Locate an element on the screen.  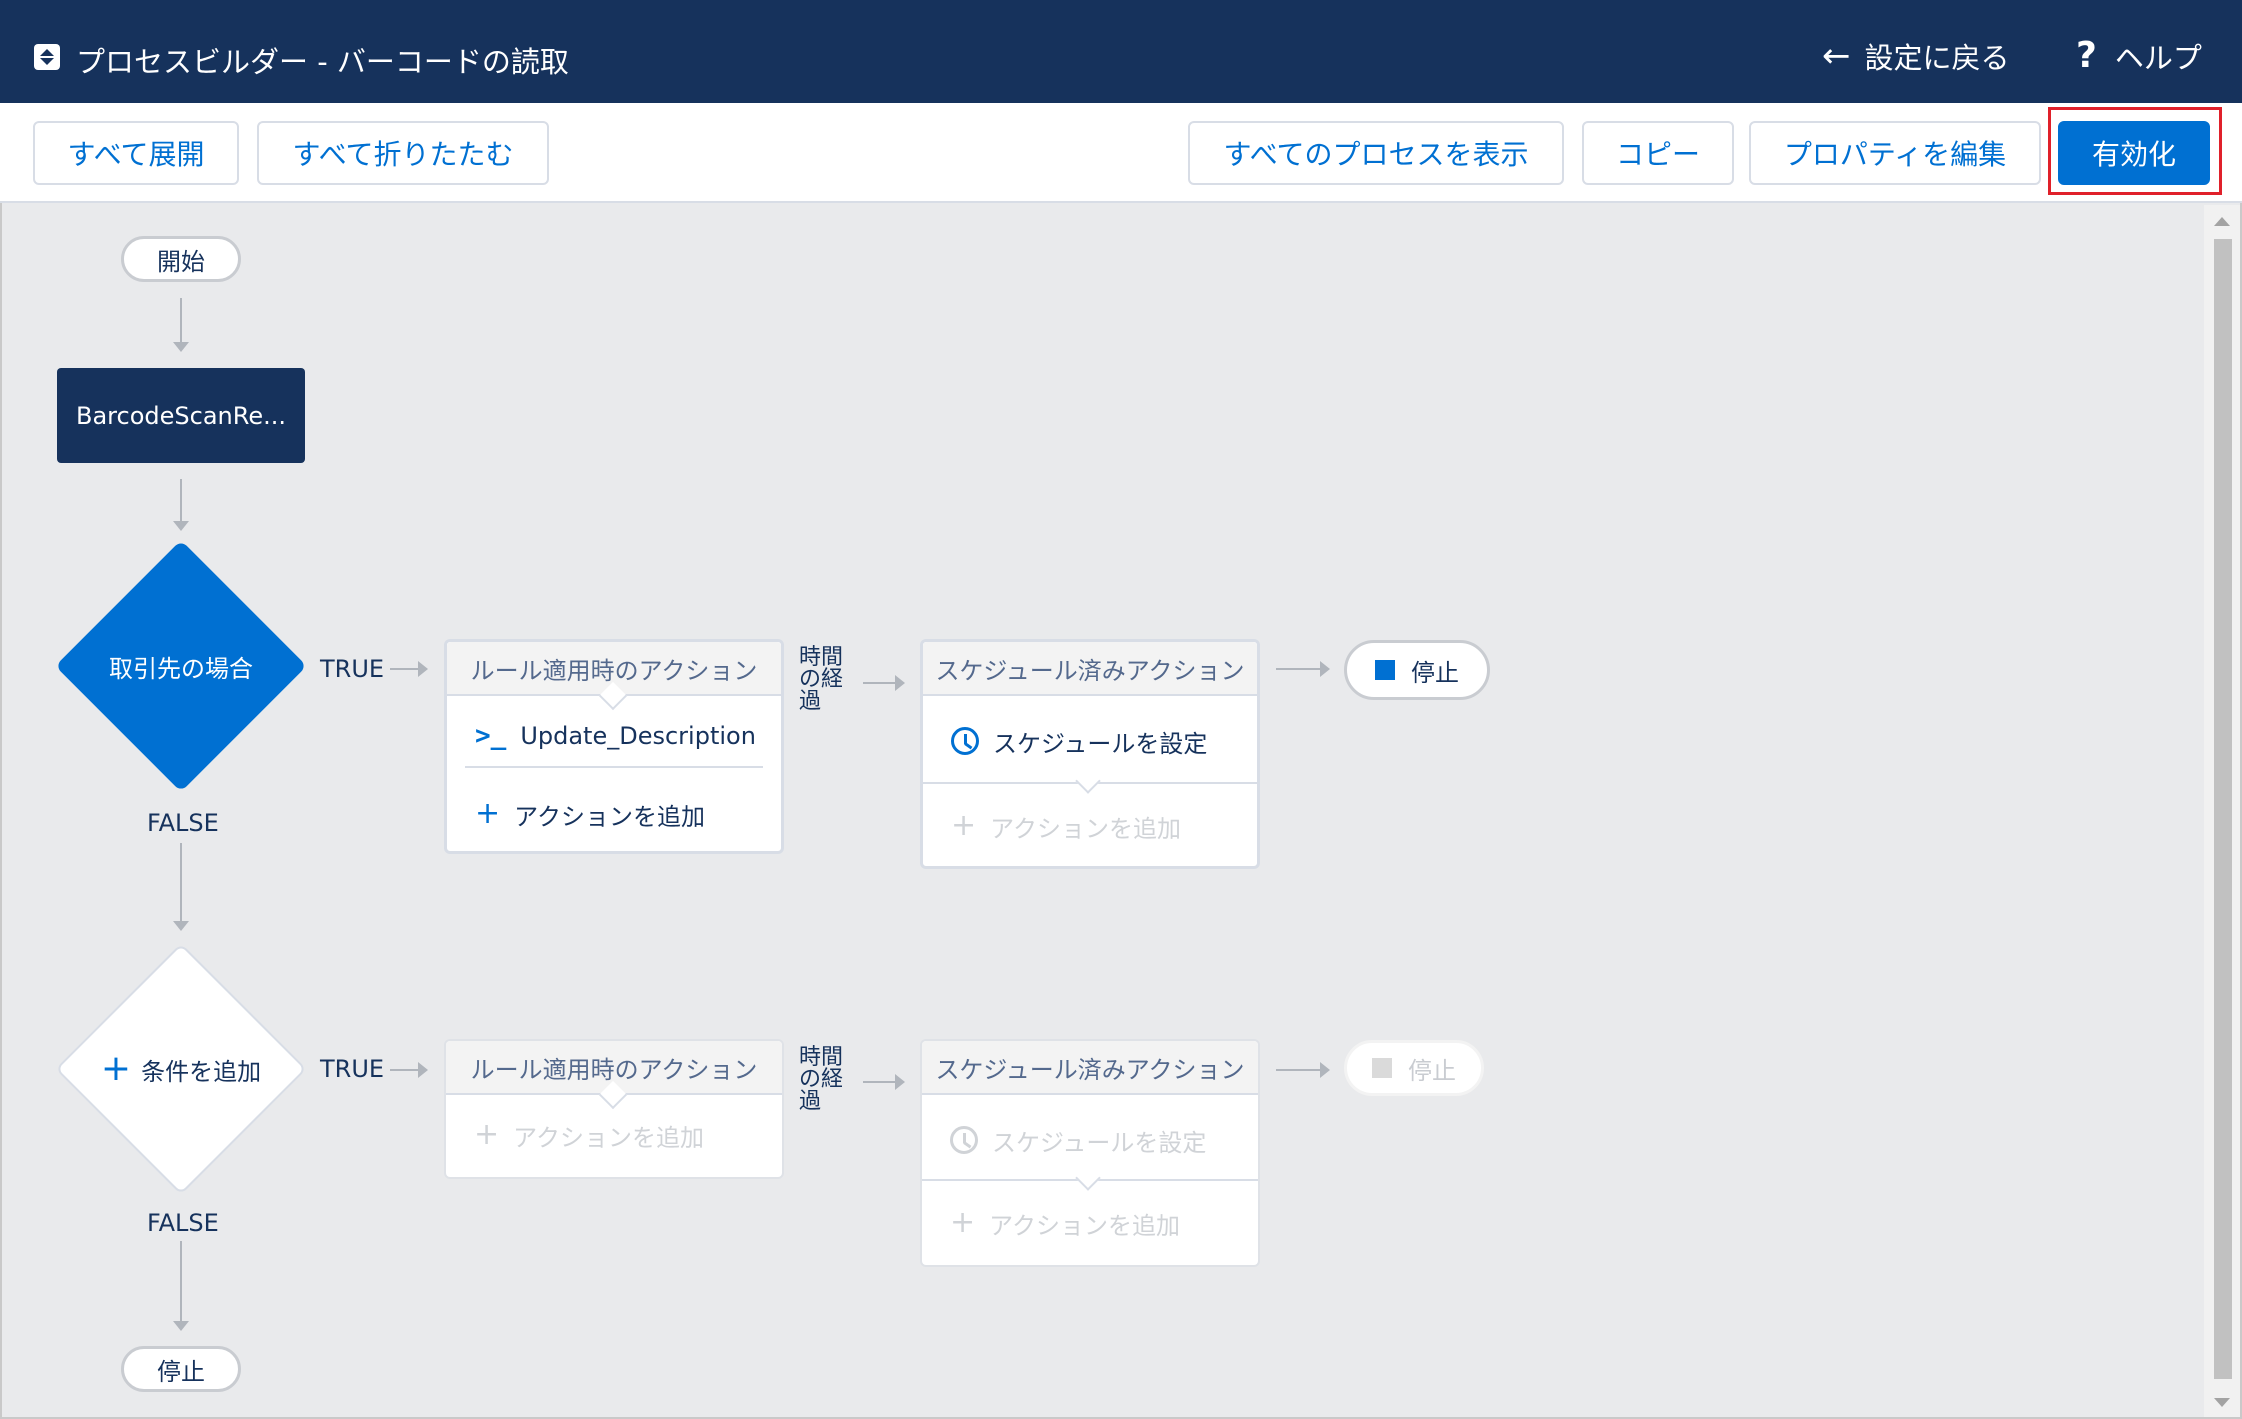
back-to-setup-label: 設定に戻る is located at coordinates (1937, 58).